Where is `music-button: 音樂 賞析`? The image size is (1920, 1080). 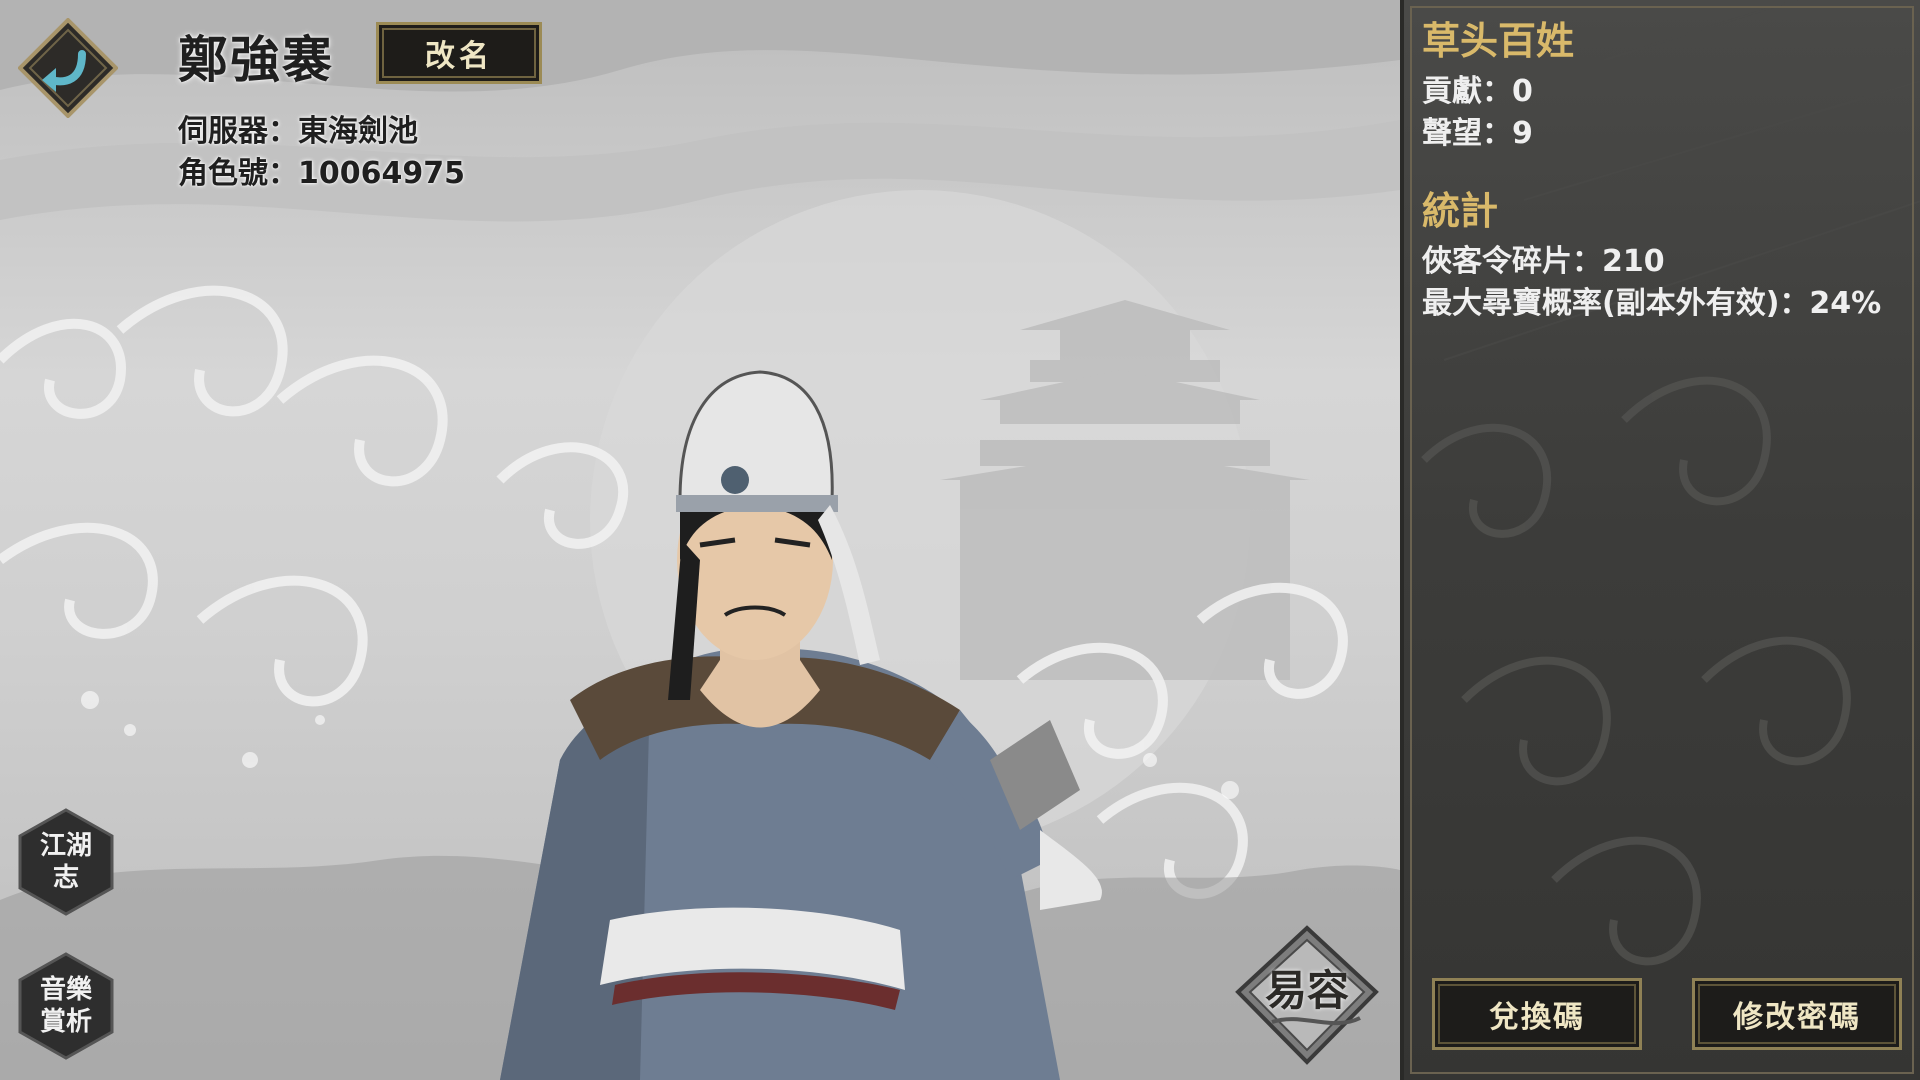 music-button: 音樂 賞析 is located at coordinates (66, 1006).